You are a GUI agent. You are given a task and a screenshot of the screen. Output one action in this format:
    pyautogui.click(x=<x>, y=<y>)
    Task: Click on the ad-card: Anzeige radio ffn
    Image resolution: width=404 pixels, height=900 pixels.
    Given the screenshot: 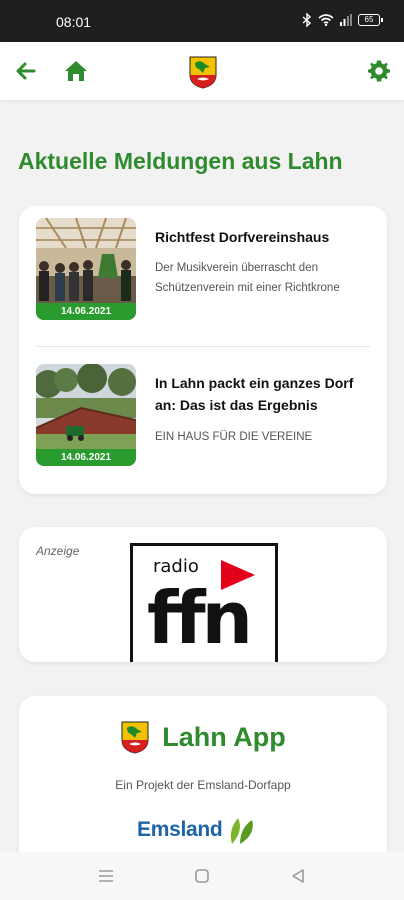 What is the action you would take?
    pyautogui.click(x=203, y=594)
    